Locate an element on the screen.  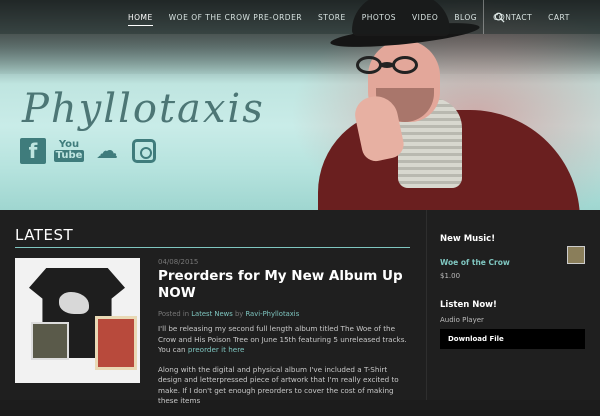
category-link: Latest News is located at coordinates (212, 314).